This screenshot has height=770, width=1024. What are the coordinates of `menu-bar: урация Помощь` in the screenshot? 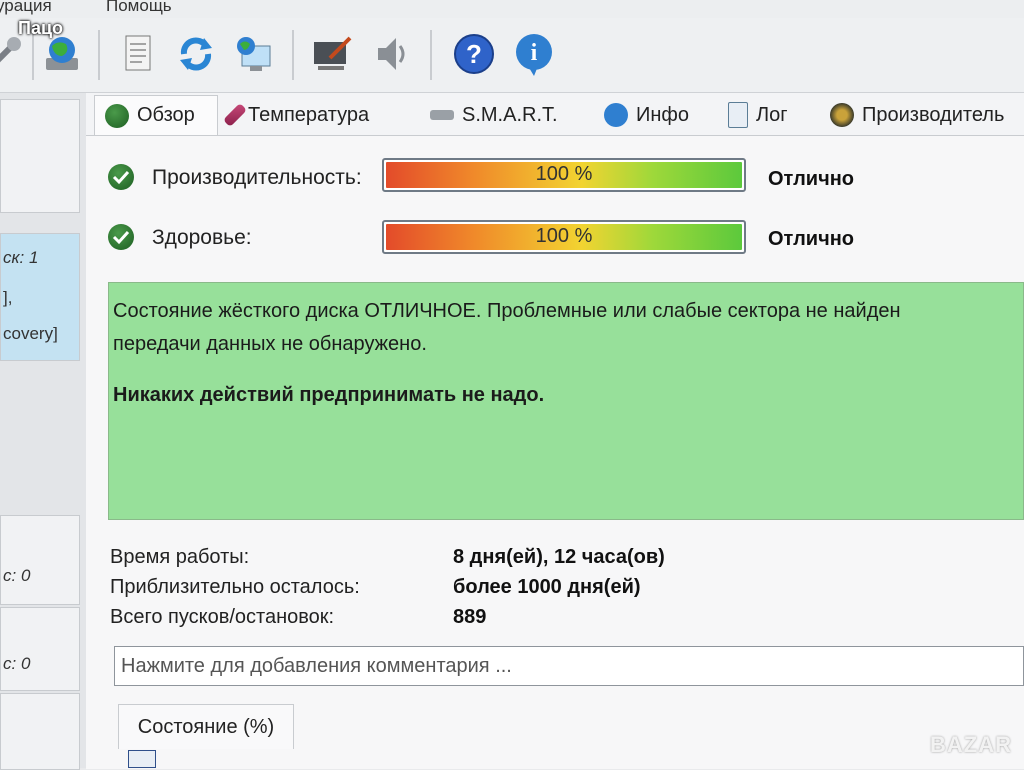 It's located at (512, 9).